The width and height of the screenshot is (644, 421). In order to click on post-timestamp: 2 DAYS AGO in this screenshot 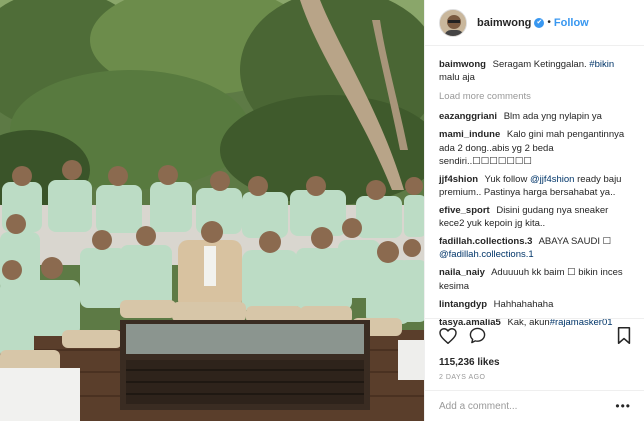, I will do `click(462, 377)`.